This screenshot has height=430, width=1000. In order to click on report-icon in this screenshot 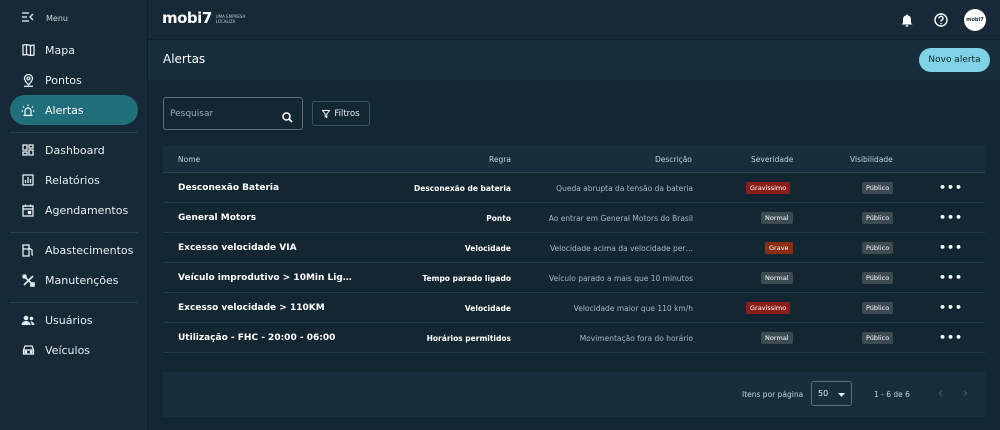, I will do `click(28, 180)`.